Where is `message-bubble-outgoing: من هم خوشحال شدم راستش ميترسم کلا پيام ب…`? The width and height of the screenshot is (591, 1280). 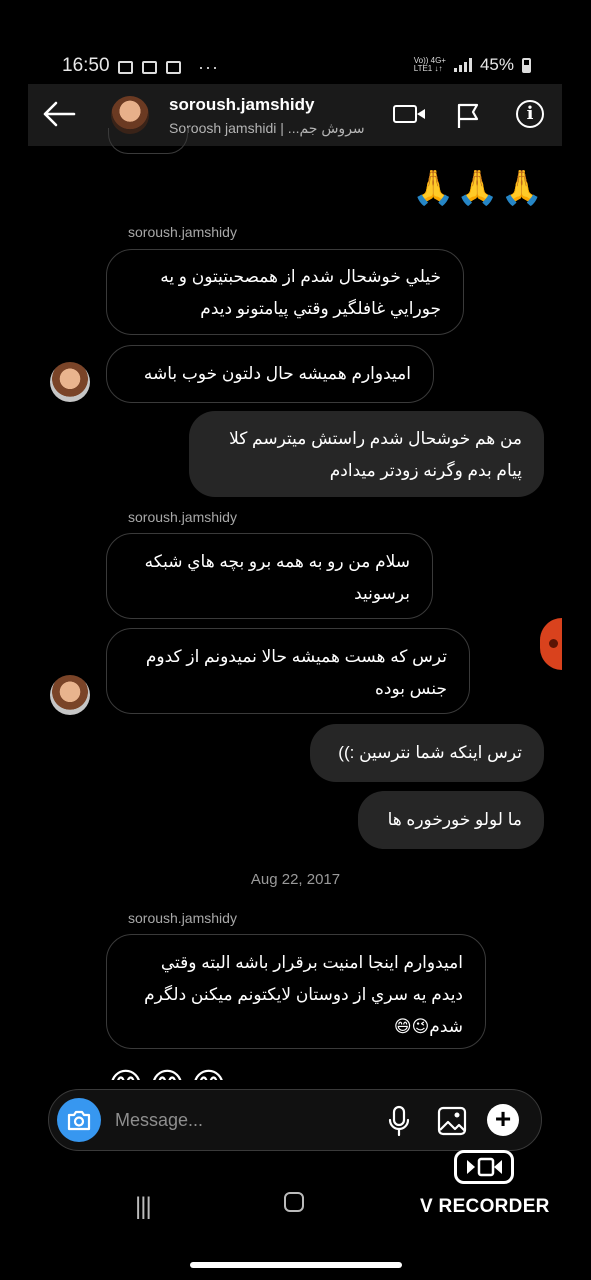
message-bubble-outgoing: من هم خوشحال شدم راستش ميترسم کلا پيام ب… is located at coordinates (366, 454).